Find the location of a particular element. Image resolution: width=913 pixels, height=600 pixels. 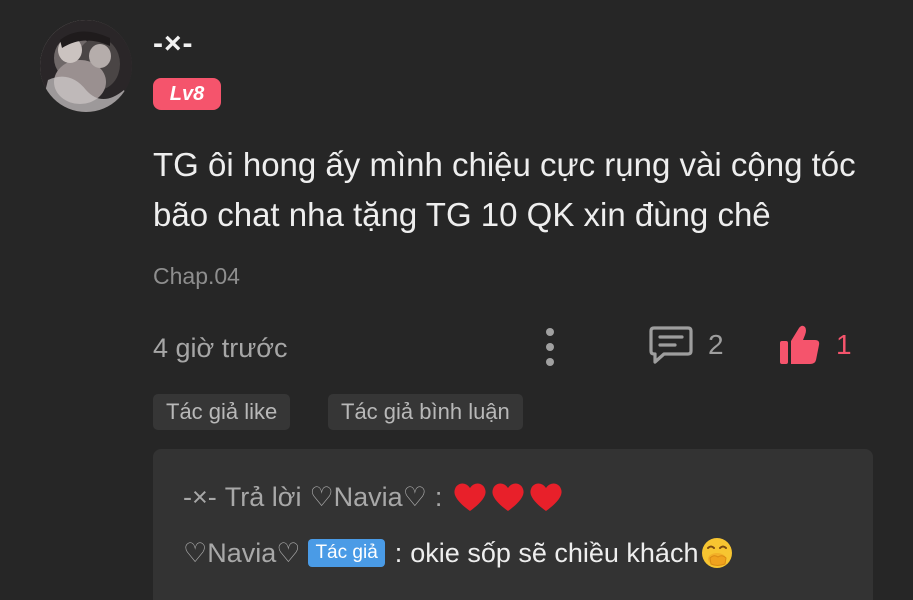

thumbs-up-icon is located at coordinates (800, 344).